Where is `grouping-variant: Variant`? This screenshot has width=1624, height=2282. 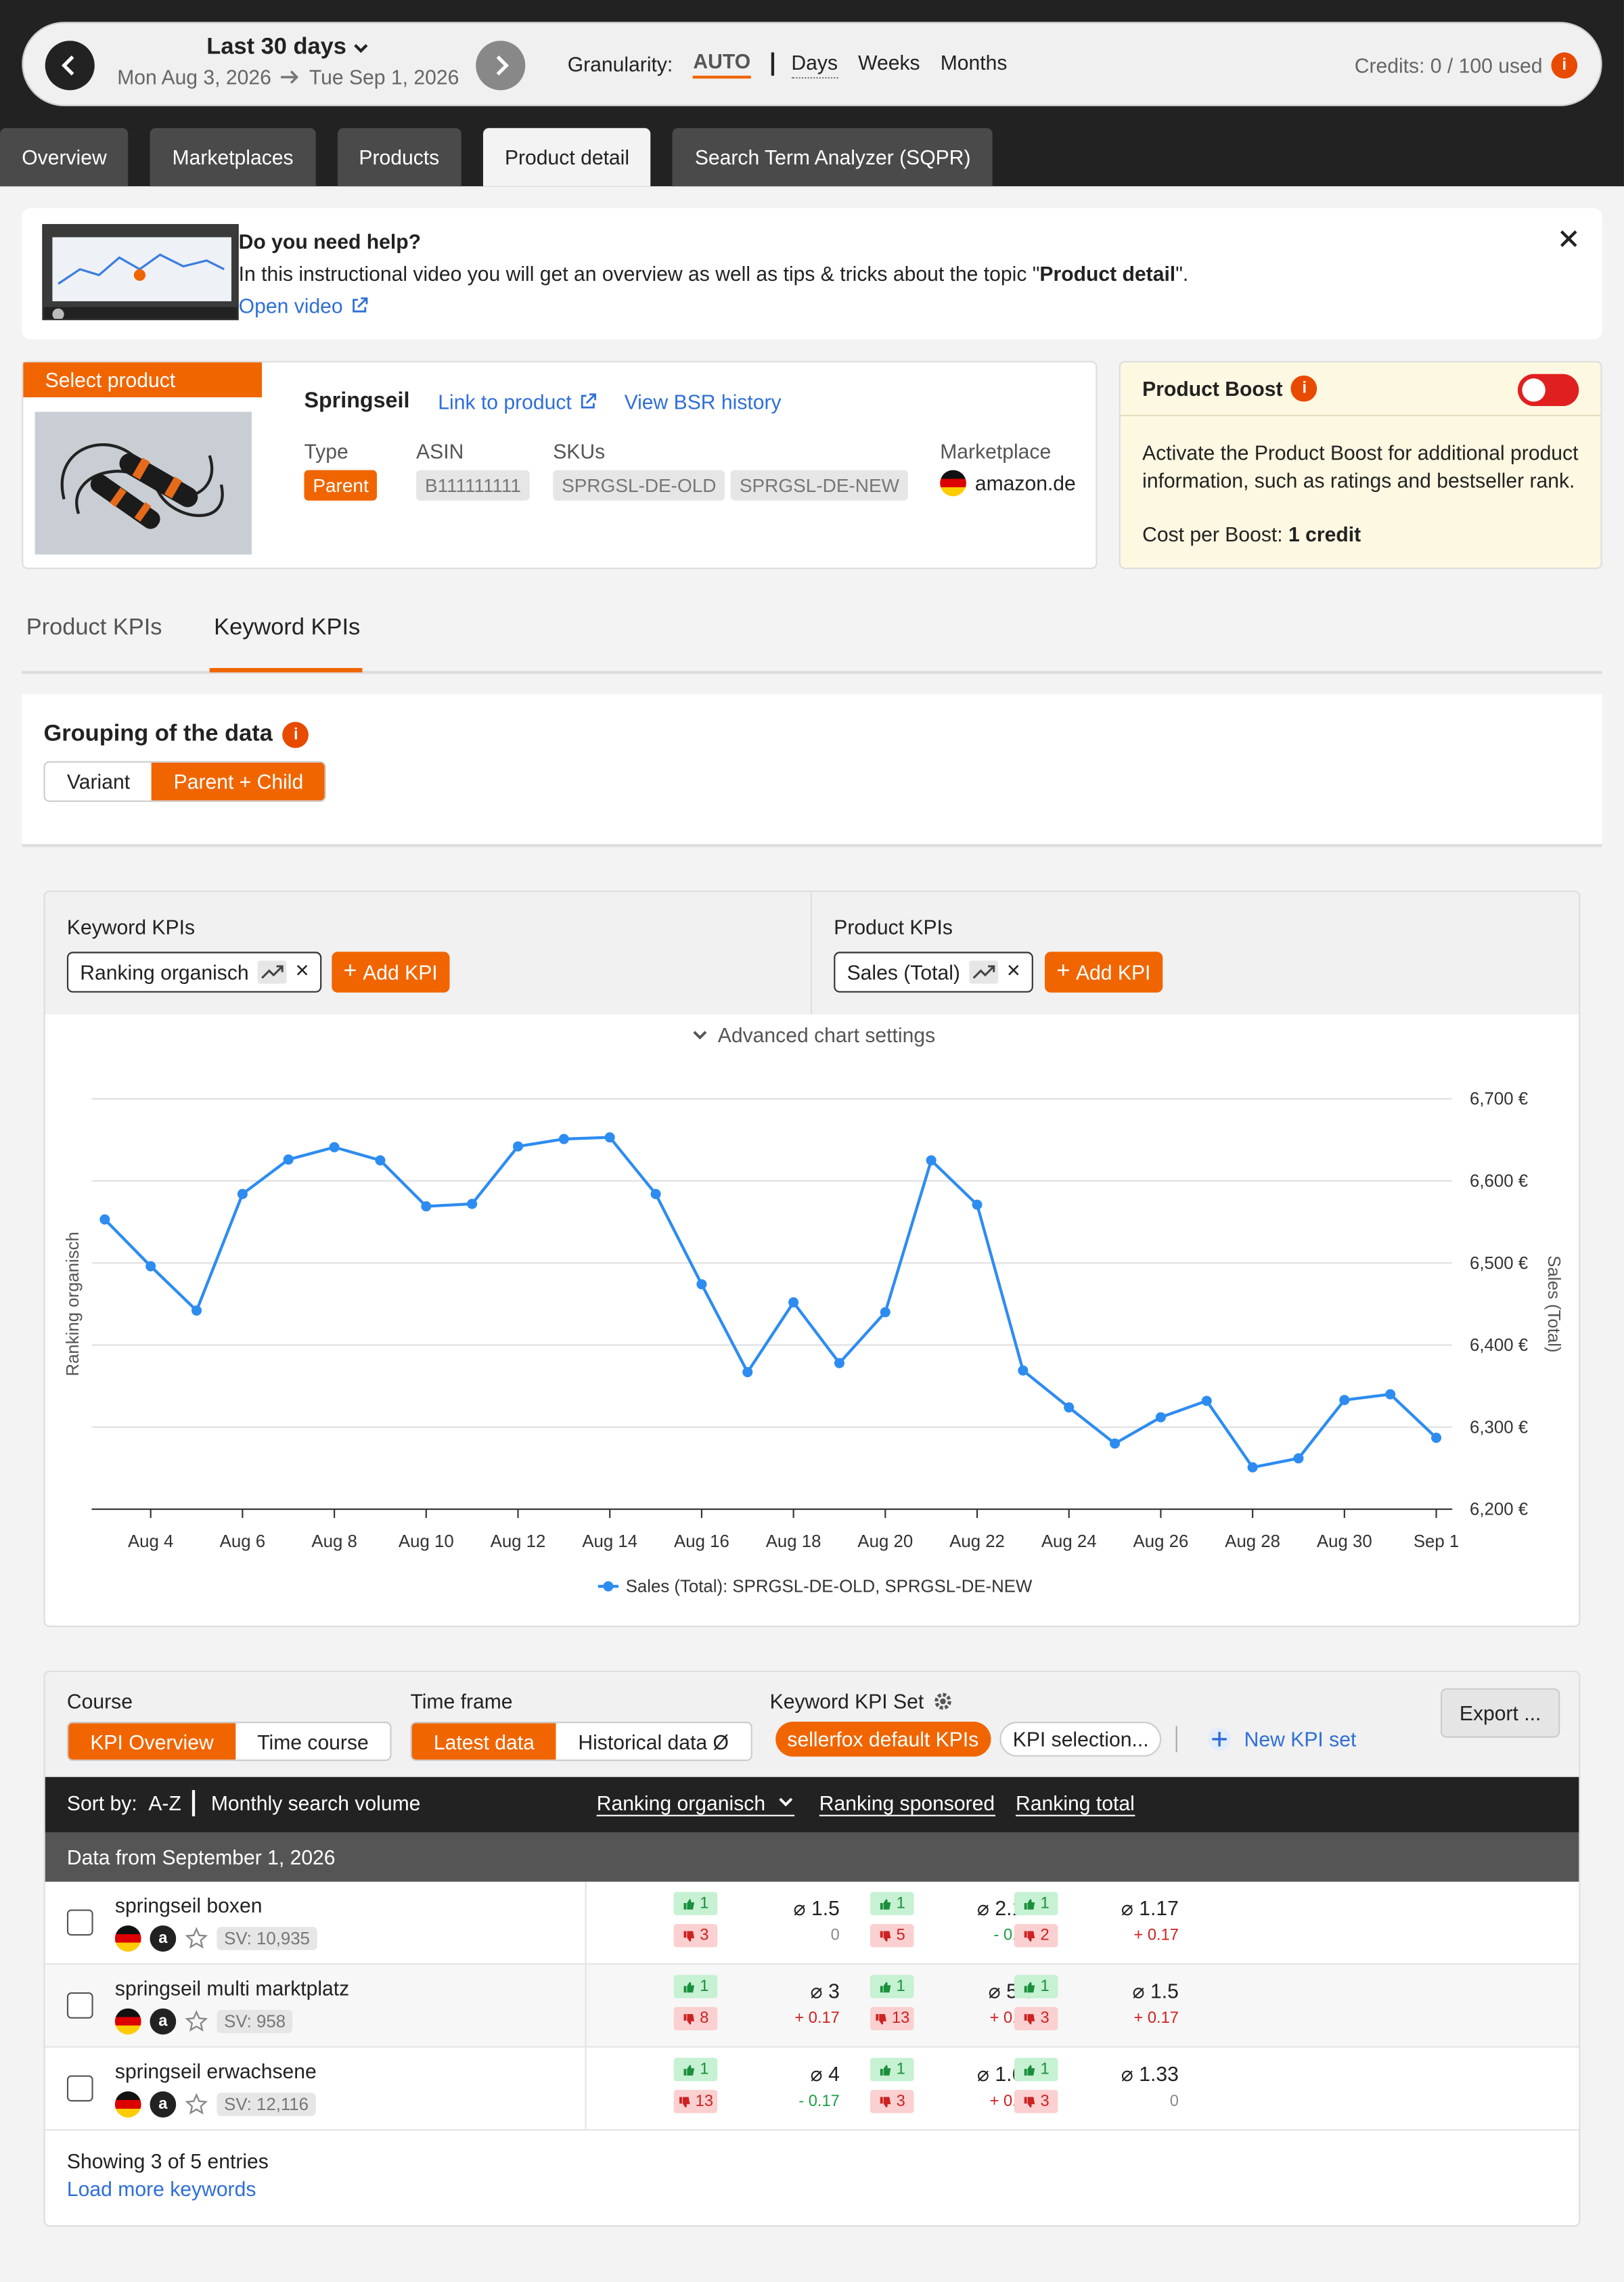
grouping-variant: Variant is located at coordinates (98, 781).